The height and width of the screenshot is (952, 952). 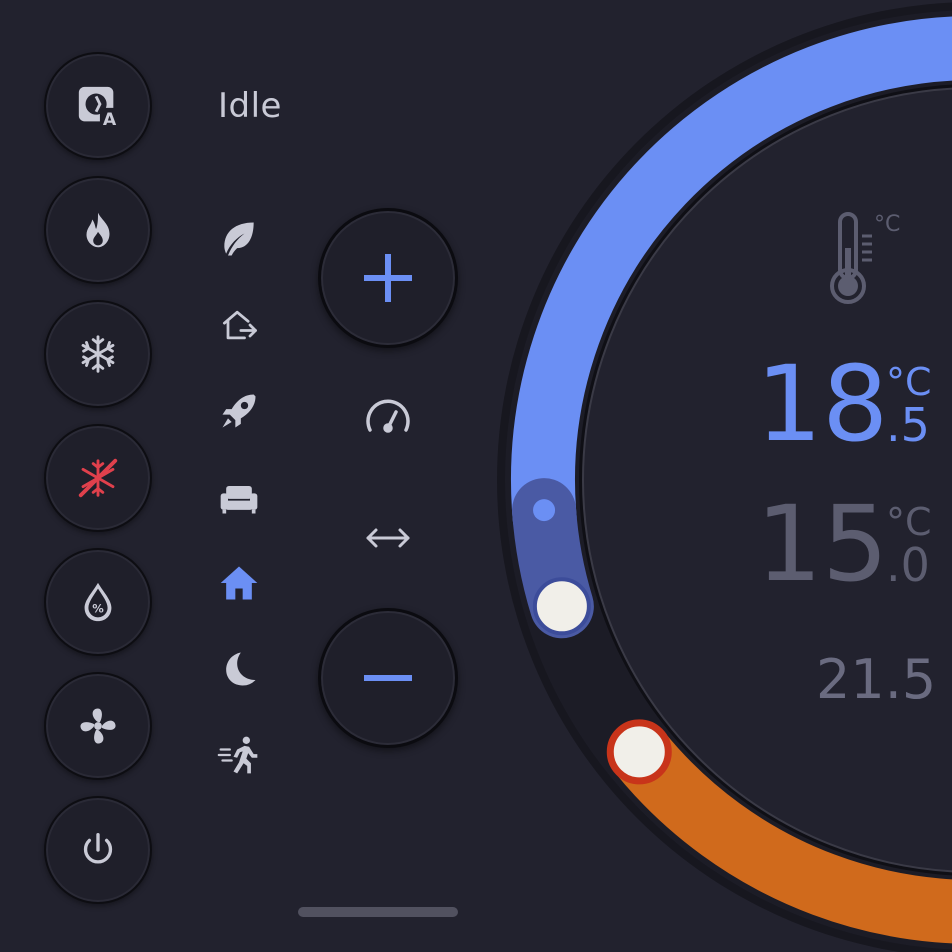 I want to click on preset-eco-button, so click(x=239, y=239).